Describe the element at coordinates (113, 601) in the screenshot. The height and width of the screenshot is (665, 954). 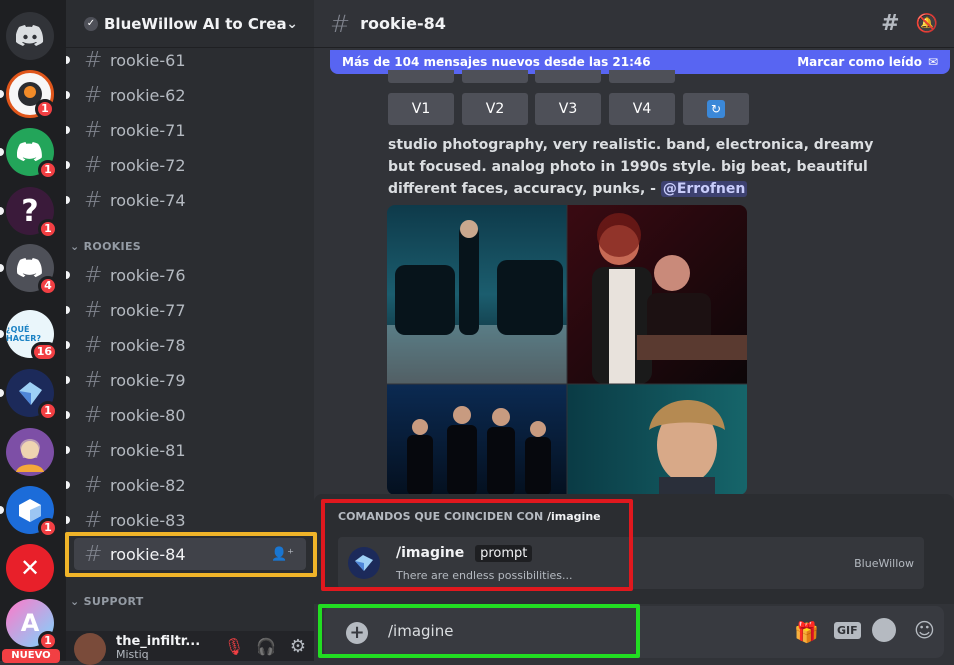
I see `category-label: SUPPORT` at that location.